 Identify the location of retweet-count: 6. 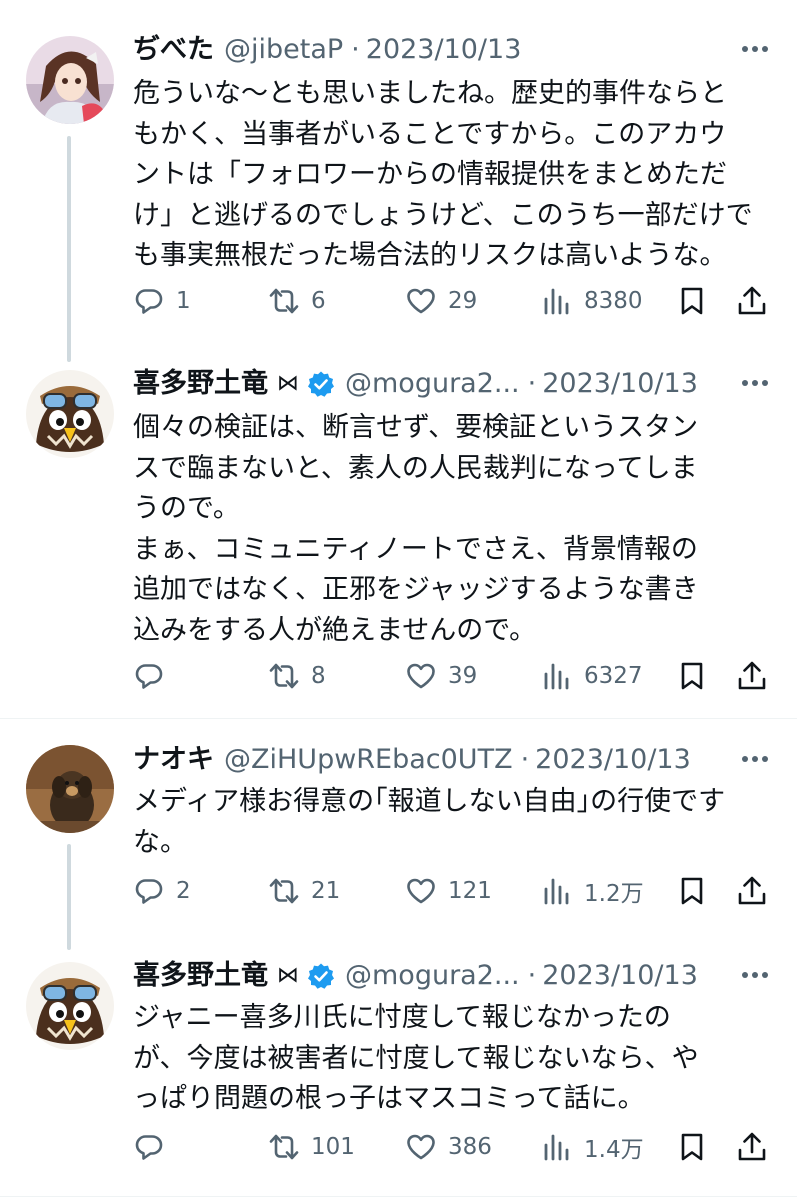
(318, 301).